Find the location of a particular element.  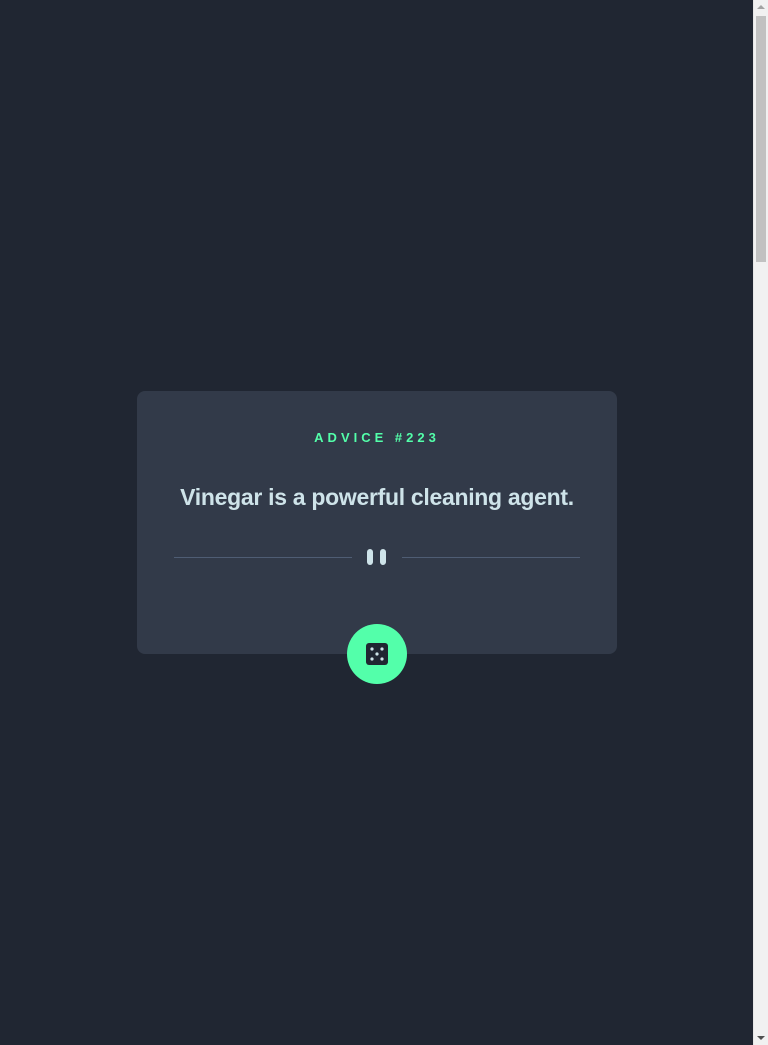

divider-line-right is located at coordinates (491, 557).